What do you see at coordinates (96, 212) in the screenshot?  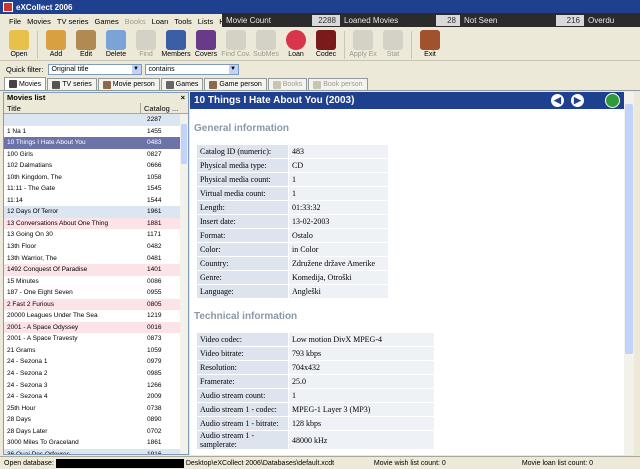 I see `list-item: 12 Days Of Terror 1961` at bounding box center [96, 212].